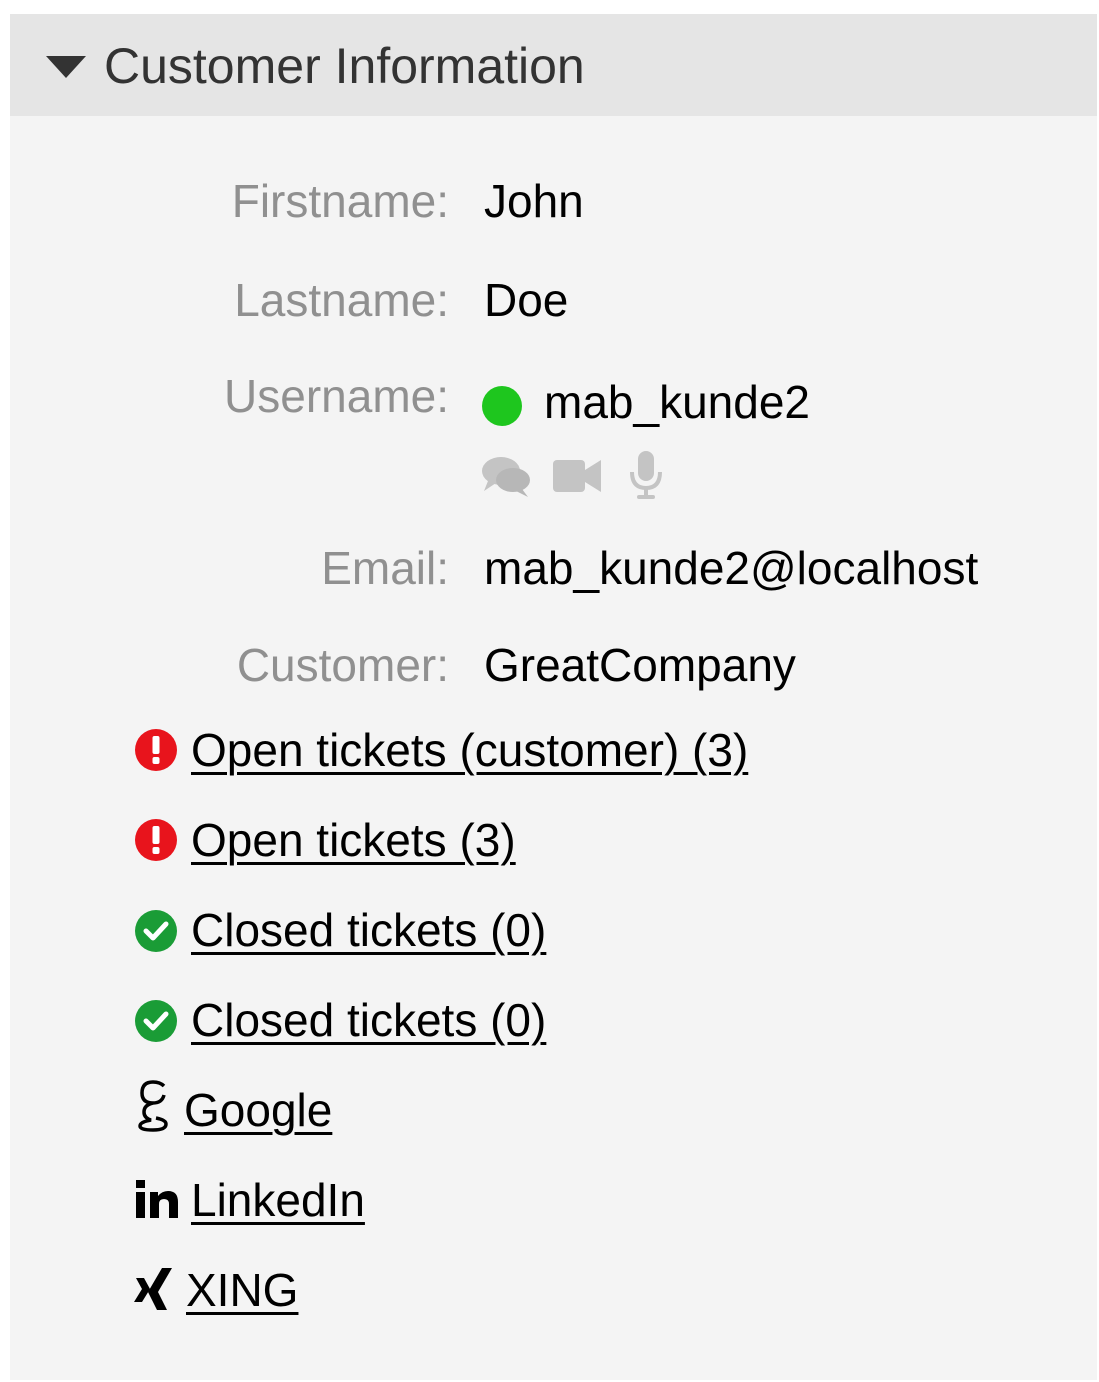 Image resolution: width=1099 pixels, height=1382 pixels. What do you see at coordinates (506, 478) in the screenshot?
I see `chat-icon` at bounding box center [506, 478].